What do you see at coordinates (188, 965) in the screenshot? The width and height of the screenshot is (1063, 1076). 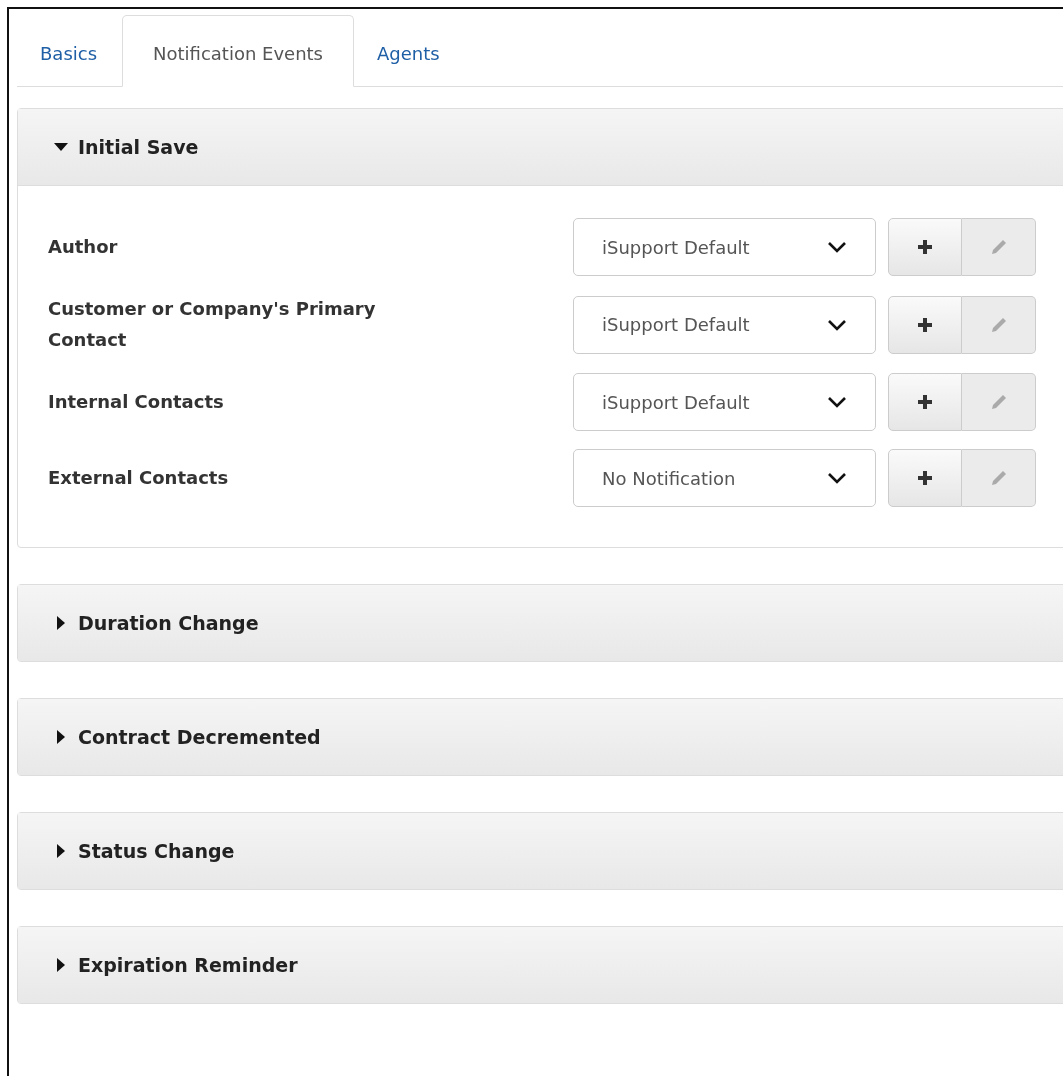 I see `section-title: Expiration Reminder` at bounding box center [188, 965].